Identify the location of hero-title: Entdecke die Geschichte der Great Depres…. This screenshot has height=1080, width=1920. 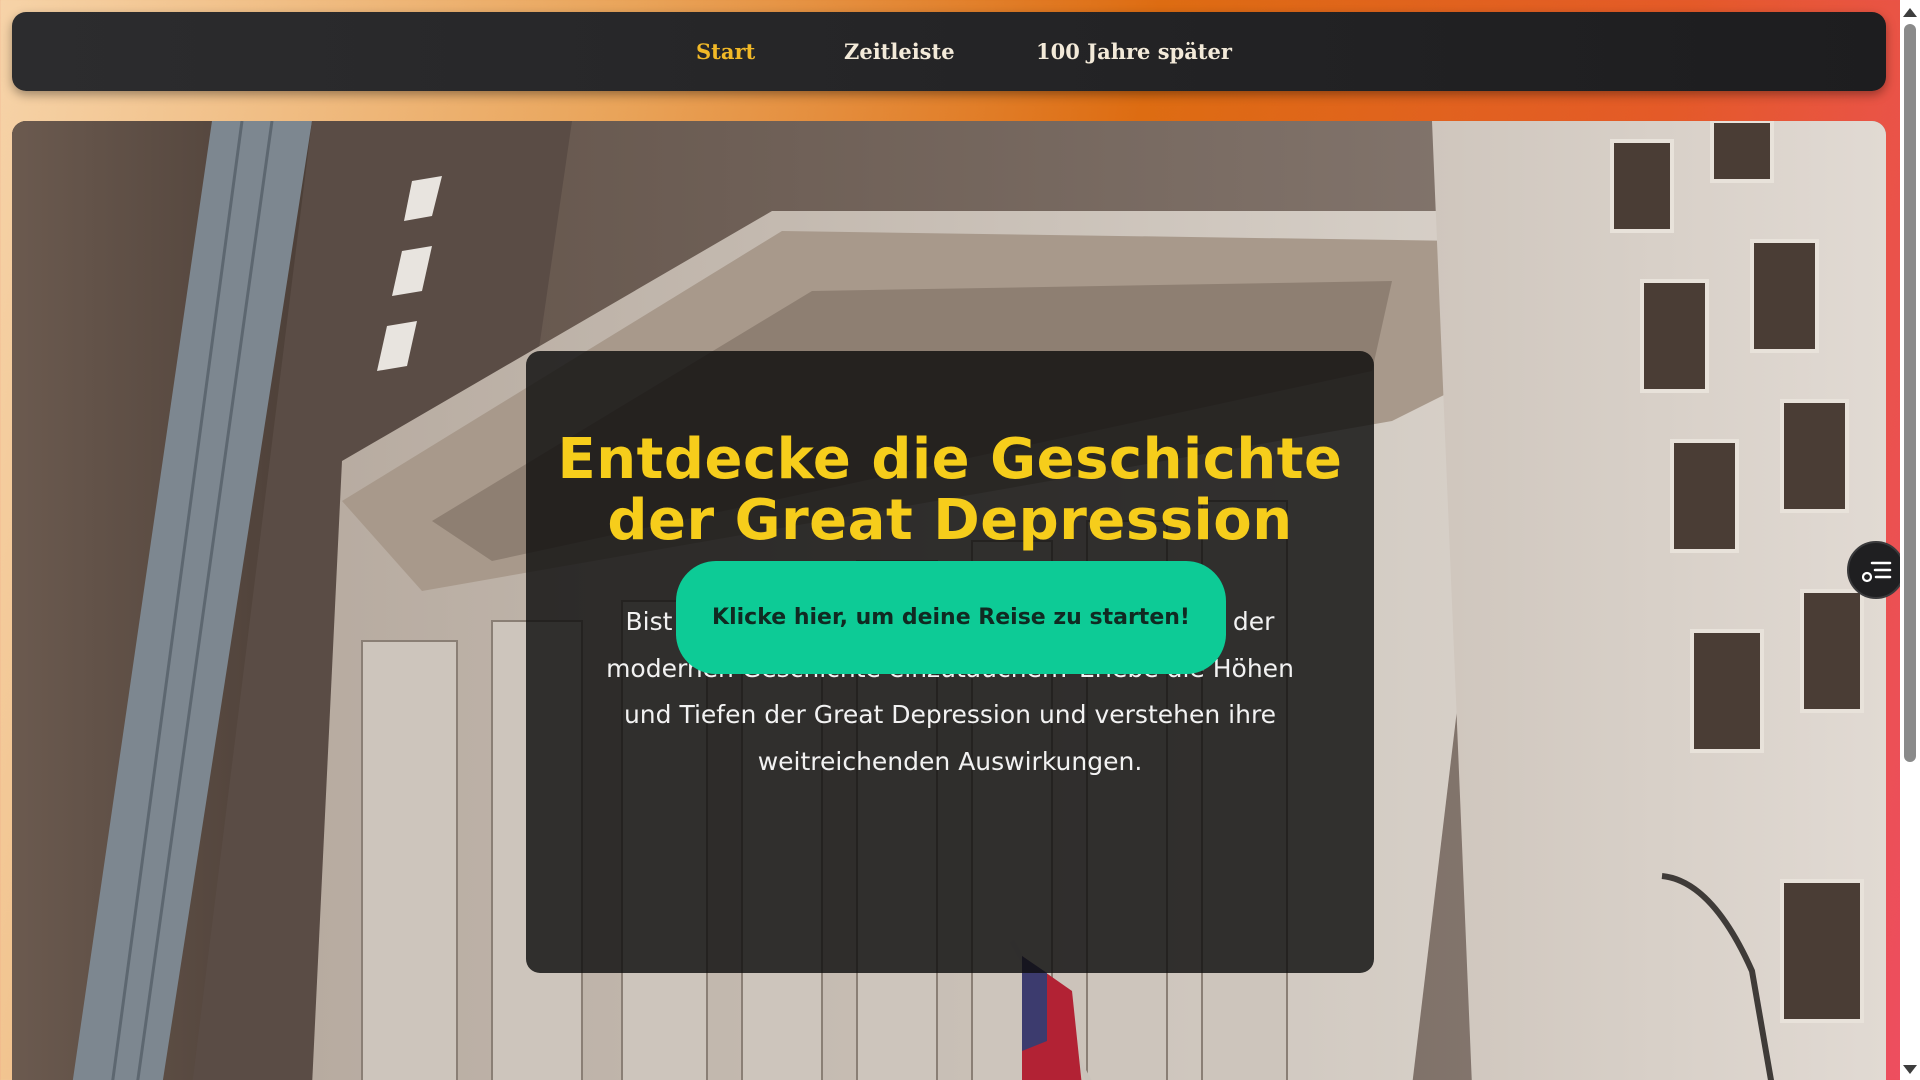
(950, 490).